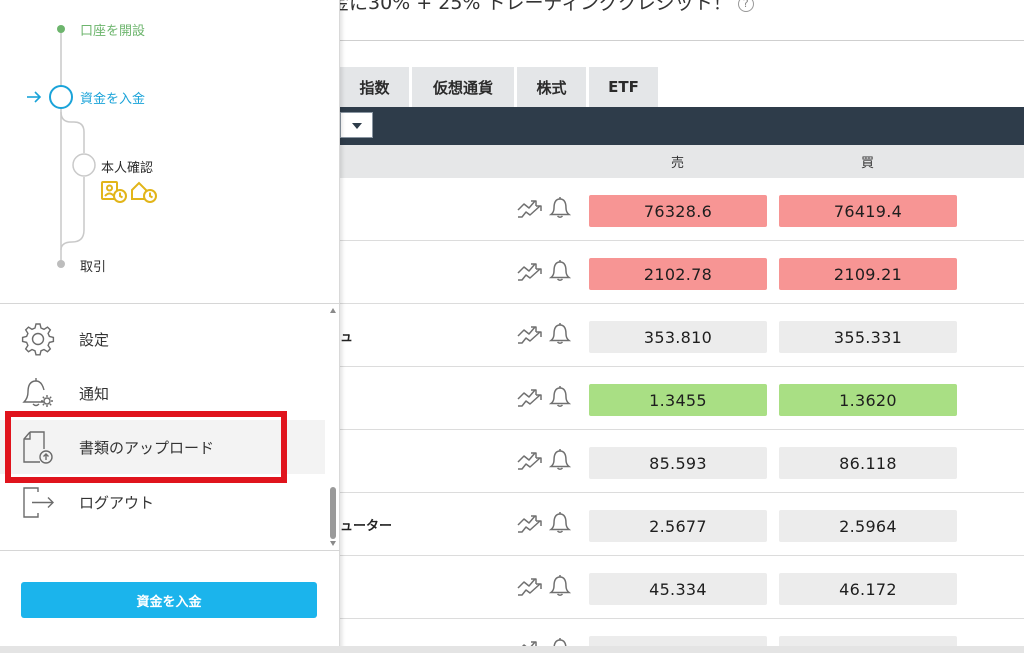 The width and height of the screenshot is (1024, 653). Describe the element at coordinates (376, 87) in the screenshot. I see `tab-indices: 指数` at that location.